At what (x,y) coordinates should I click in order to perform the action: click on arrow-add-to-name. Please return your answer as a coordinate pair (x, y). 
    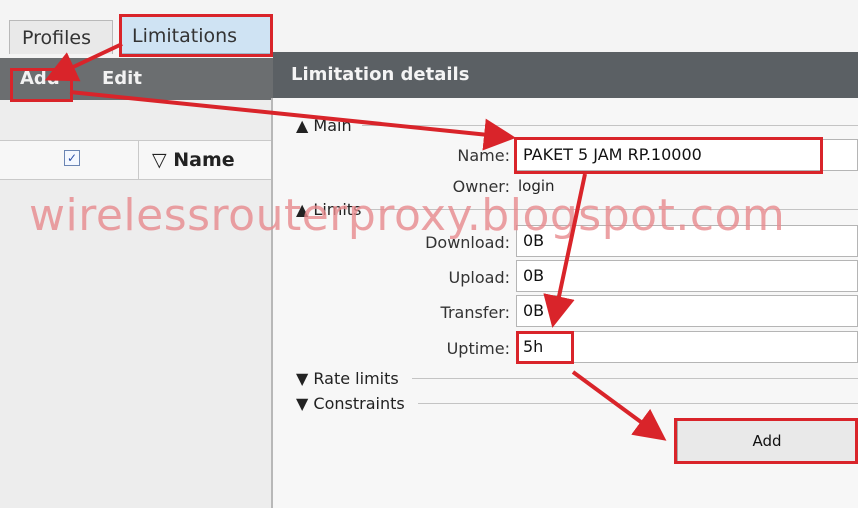
    Looking at the image, I should click on (292, 120).